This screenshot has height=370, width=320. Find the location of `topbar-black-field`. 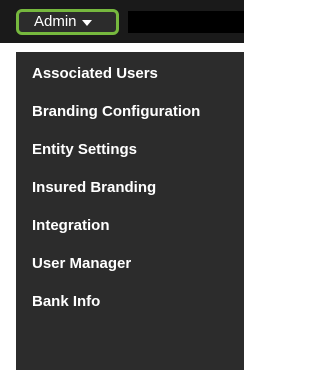

topbar-black-field is located at coordinates (186, 22).